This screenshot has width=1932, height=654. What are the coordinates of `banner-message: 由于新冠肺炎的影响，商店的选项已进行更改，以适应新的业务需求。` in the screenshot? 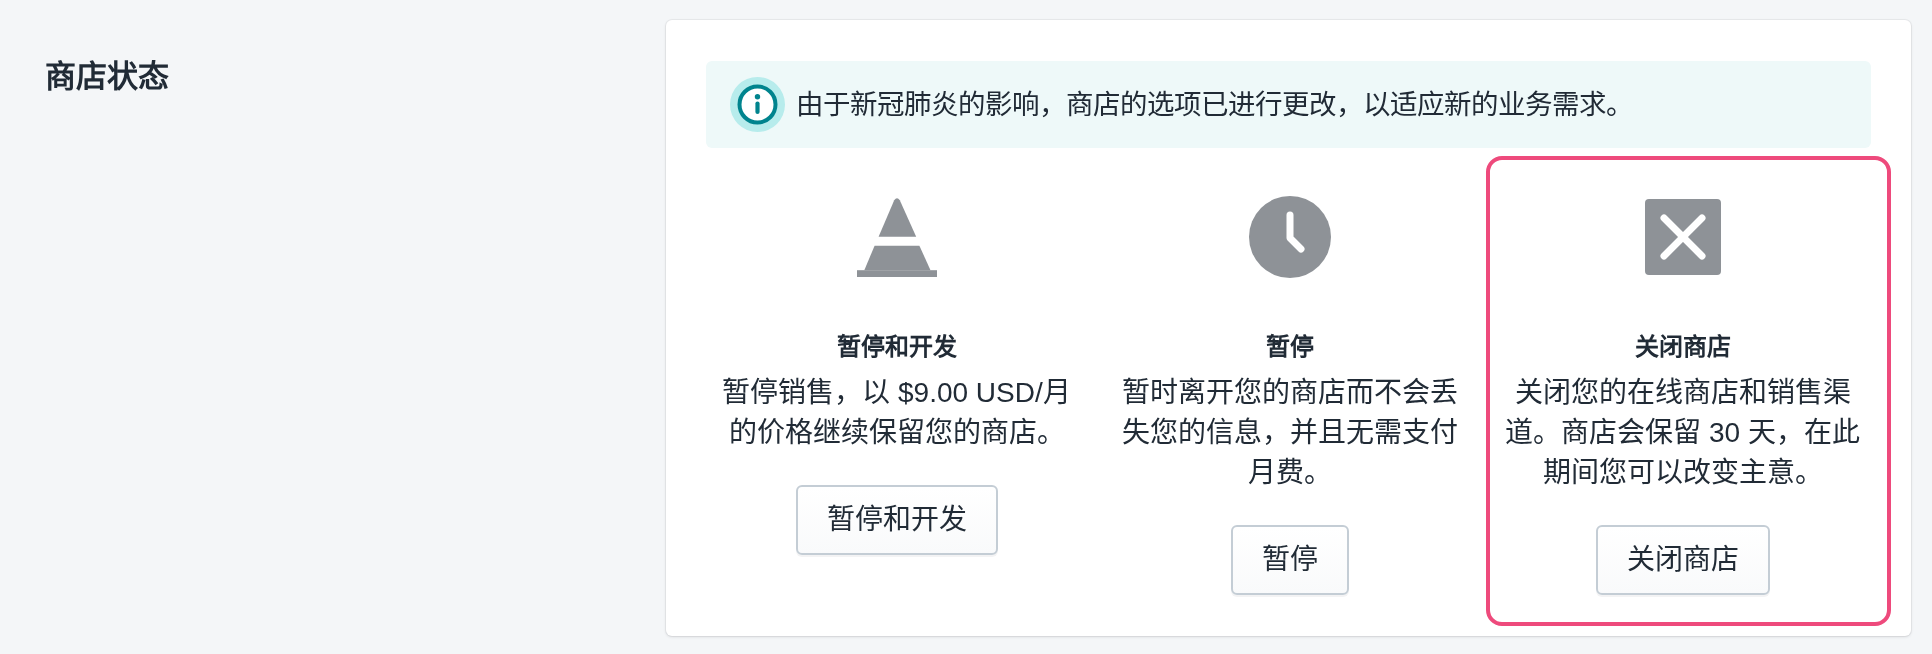 It's located at (1214, 104).